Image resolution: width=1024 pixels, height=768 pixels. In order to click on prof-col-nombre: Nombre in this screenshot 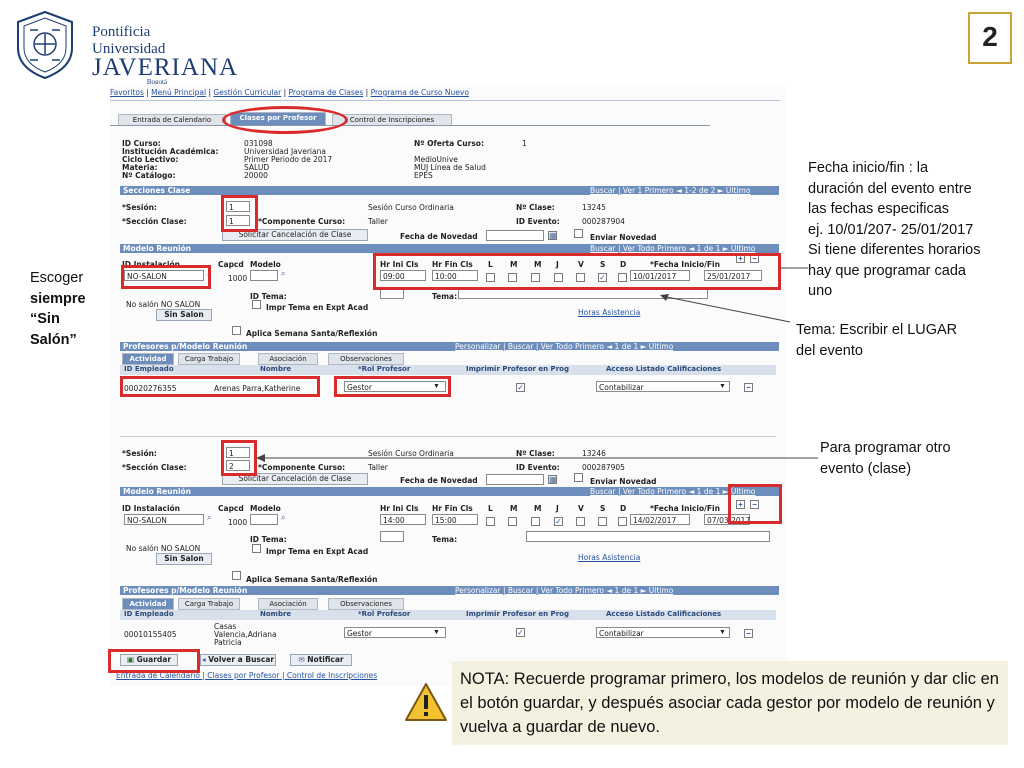, I will do `click(276, 614)`.